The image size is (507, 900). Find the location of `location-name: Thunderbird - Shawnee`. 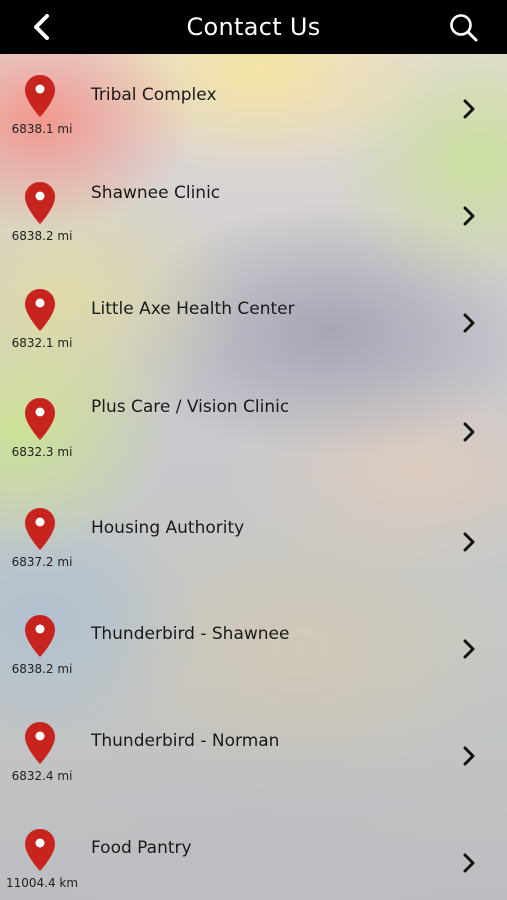

location-name: Thunderbird - Shawnee is located at coordinates (190, 634).